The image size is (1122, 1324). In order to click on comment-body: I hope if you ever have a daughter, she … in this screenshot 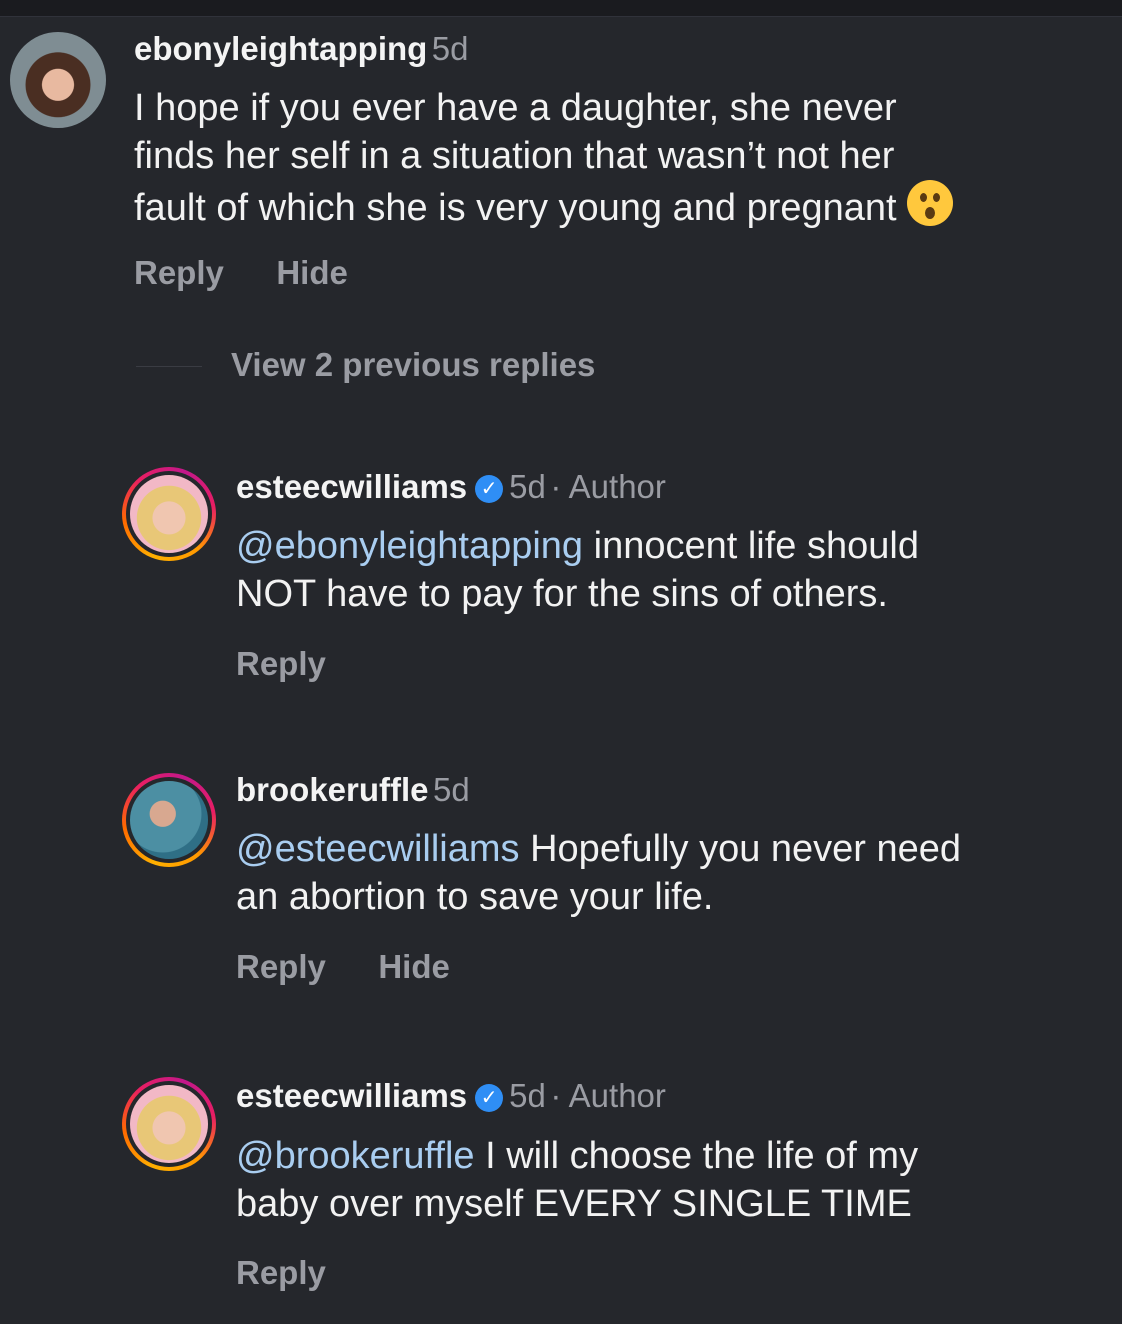, I will do `click(543, 158)`.